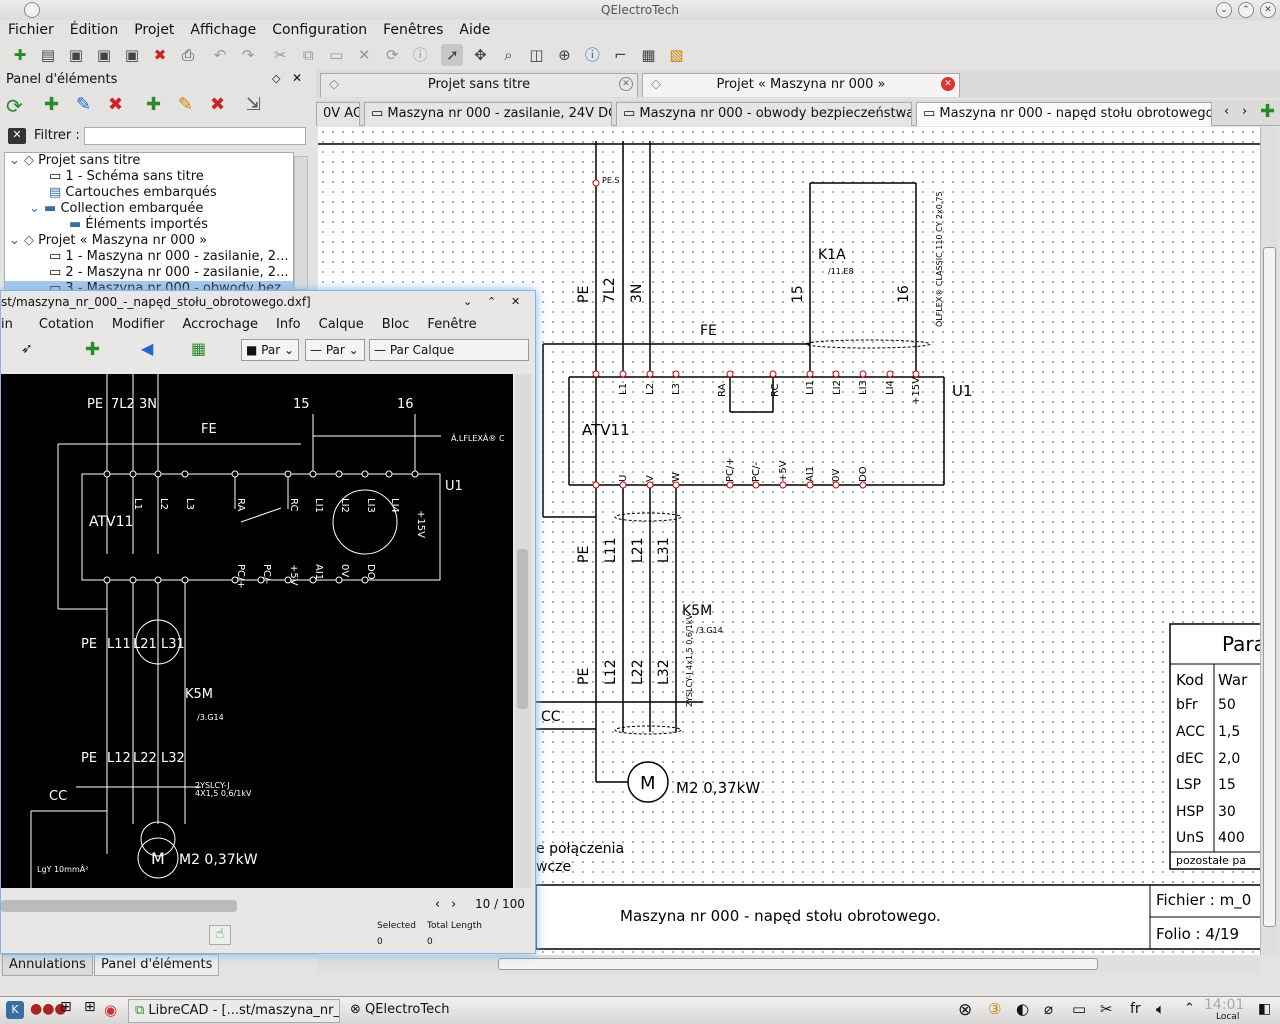 The height and width of the screenshot is (1024, 1280). I want to click on export-image-icon: ▧, so click(676, 55).